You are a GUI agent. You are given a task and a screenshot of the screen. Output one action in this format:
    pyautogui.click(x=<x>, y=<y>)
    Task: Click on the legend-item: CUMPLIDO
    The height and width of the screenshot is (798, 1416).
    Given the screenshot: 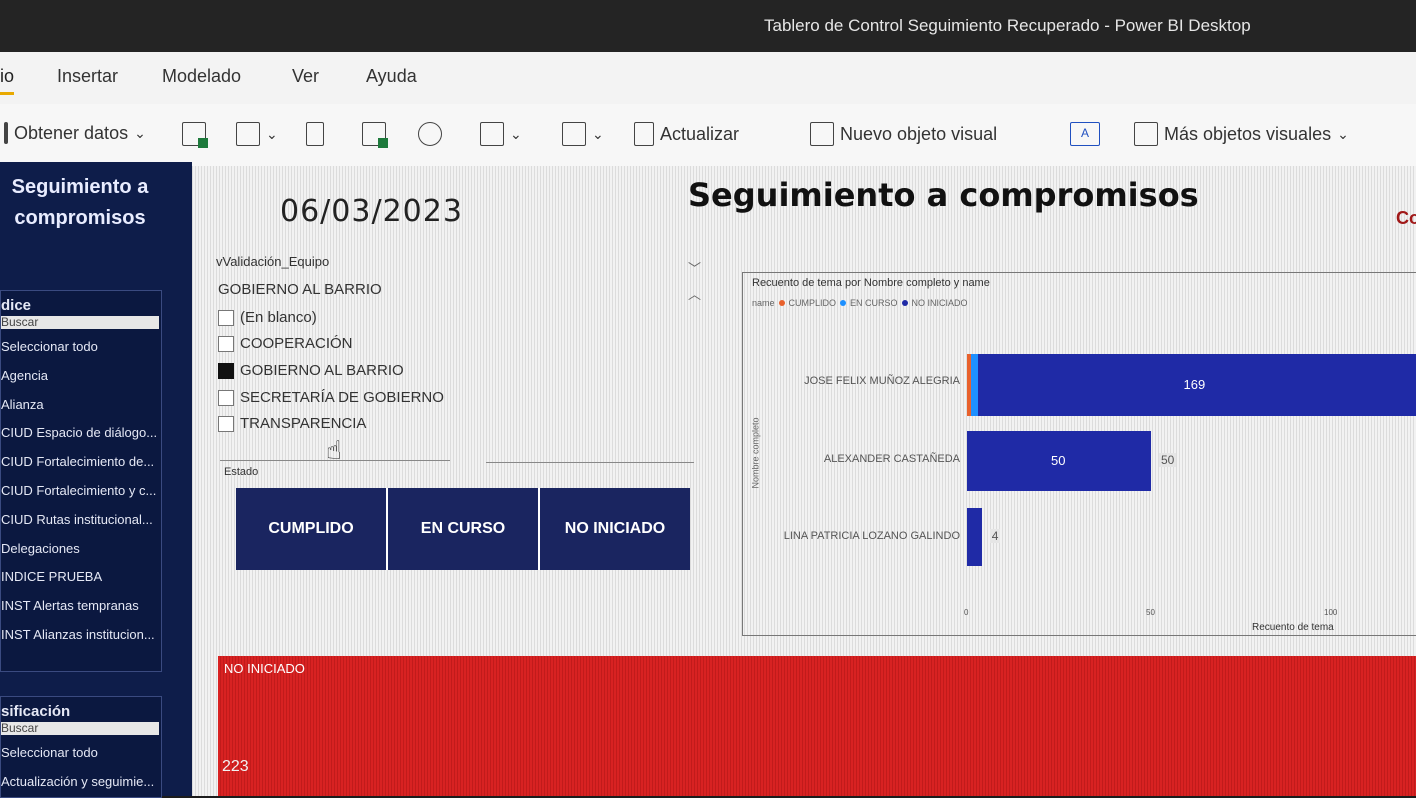 What is the action you would take?
    pyautogui.click(x=813, y=303)
    